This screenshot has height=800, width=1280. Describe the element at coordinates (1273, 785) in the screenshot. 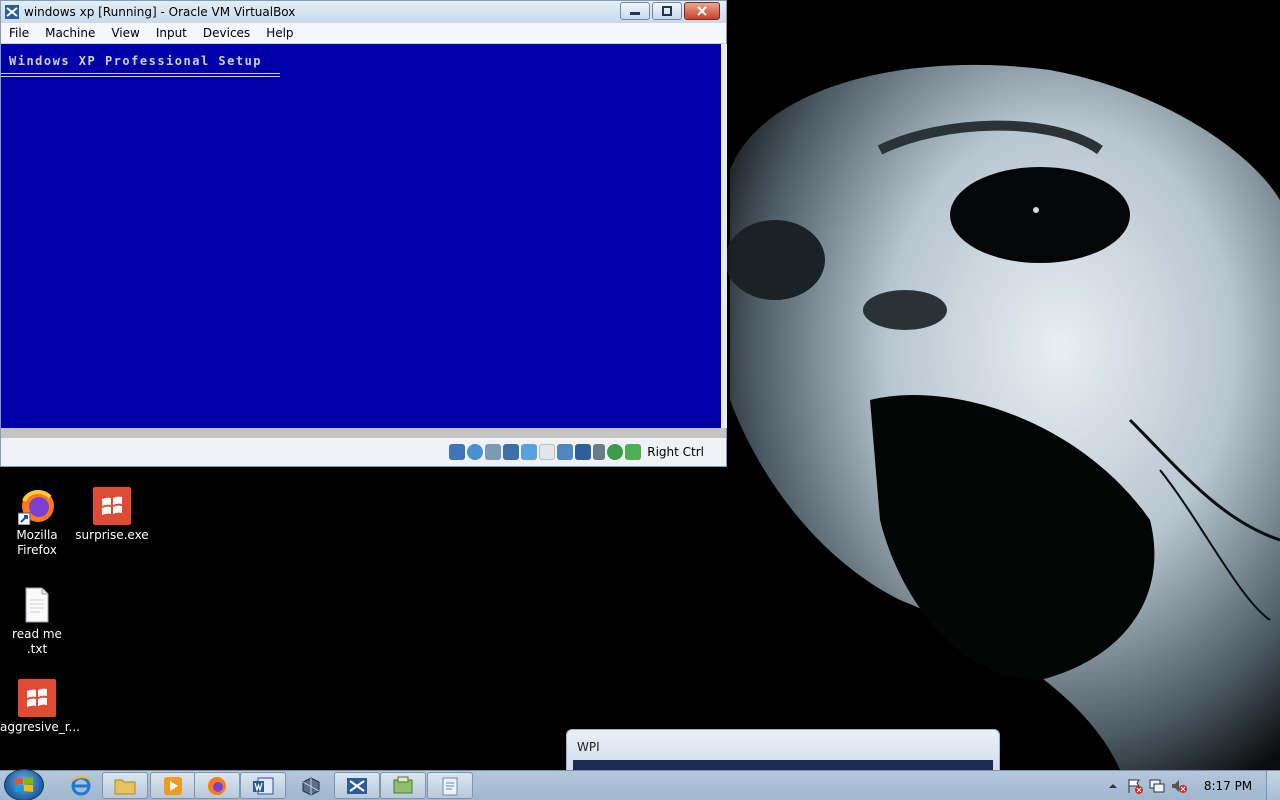

I see `show-desktop-button` at that location.